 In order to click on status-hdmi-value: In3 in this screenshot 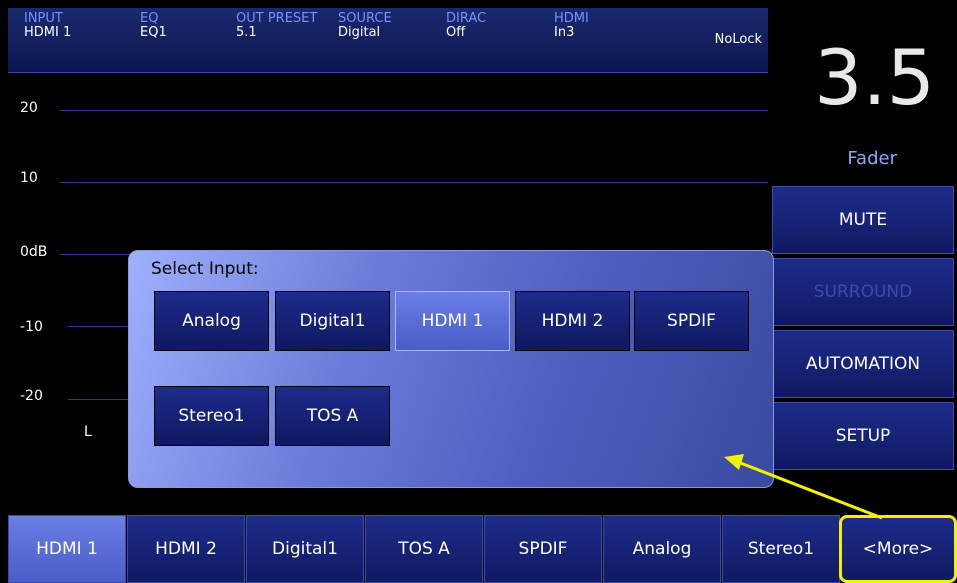, I will do `click(564, 32)`.